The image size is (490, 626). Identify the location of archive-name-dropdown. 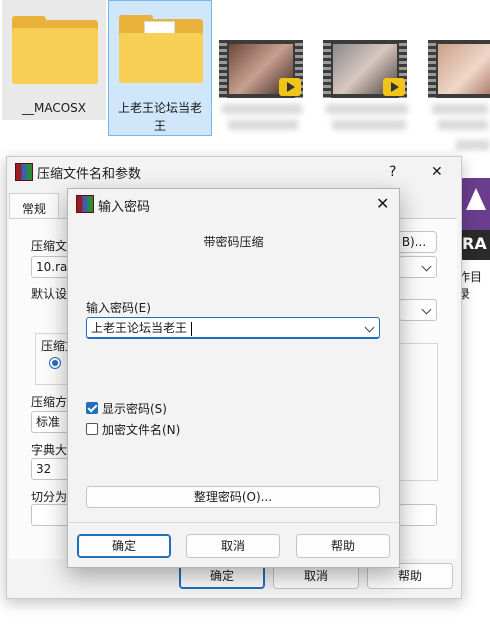
(418, 267).